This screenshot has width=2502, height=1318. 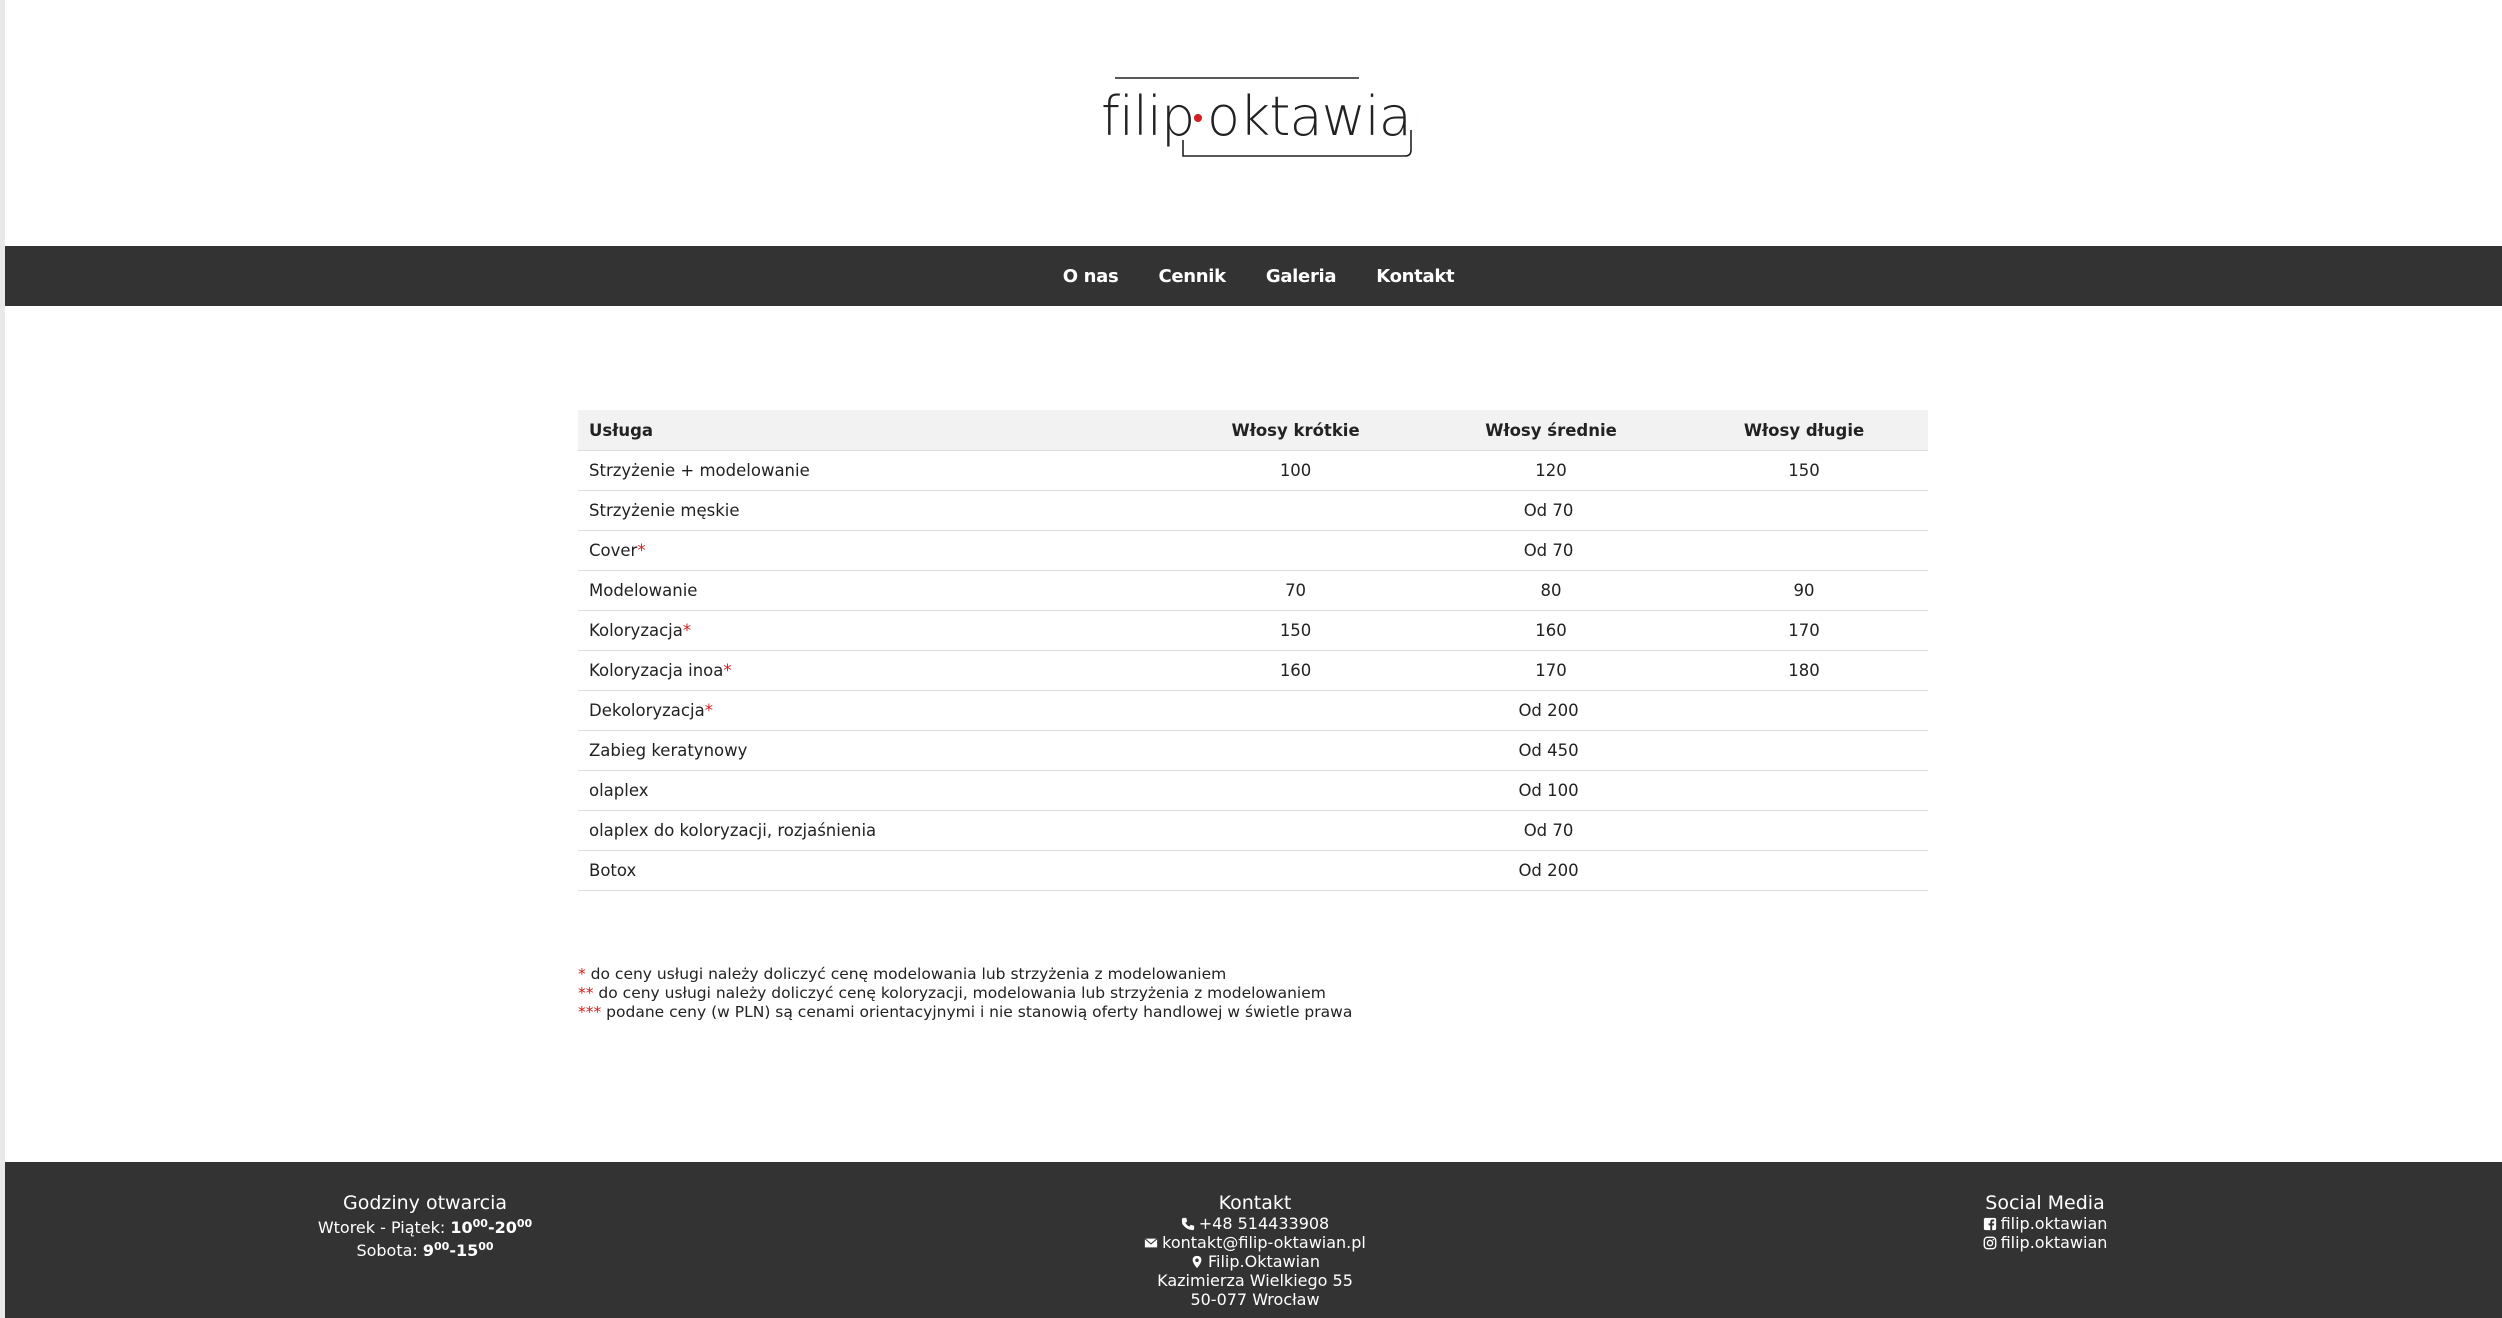 What do you see at coordinates (461, 1227) in the screenshot?
I see `weekday-open-hour: 10` at bounding box center [461, 1227].